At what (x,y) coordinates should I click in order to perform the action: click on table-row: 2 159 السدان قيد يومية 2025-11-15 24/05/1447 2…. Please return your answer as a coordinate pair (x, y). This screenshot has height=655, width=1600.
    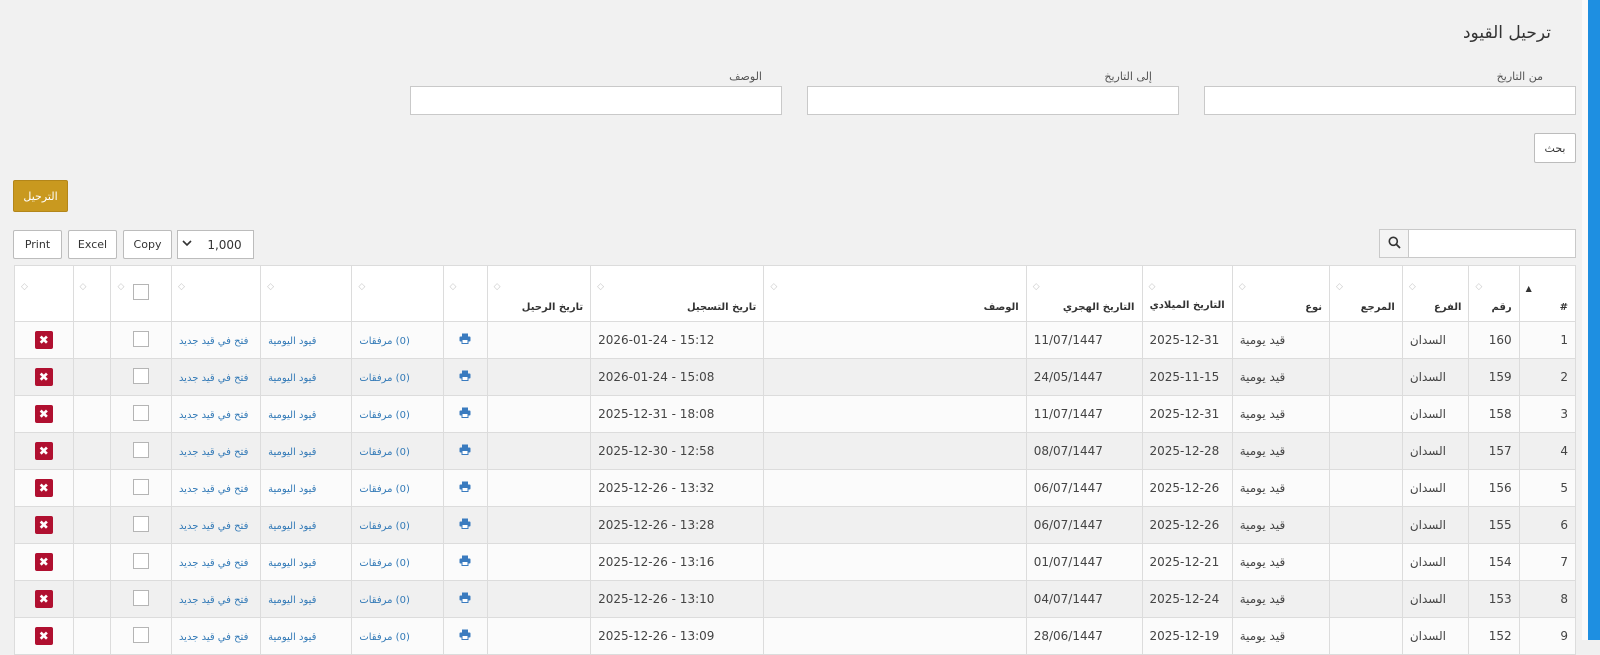
    Looking at the image, I should click on (795, 377).